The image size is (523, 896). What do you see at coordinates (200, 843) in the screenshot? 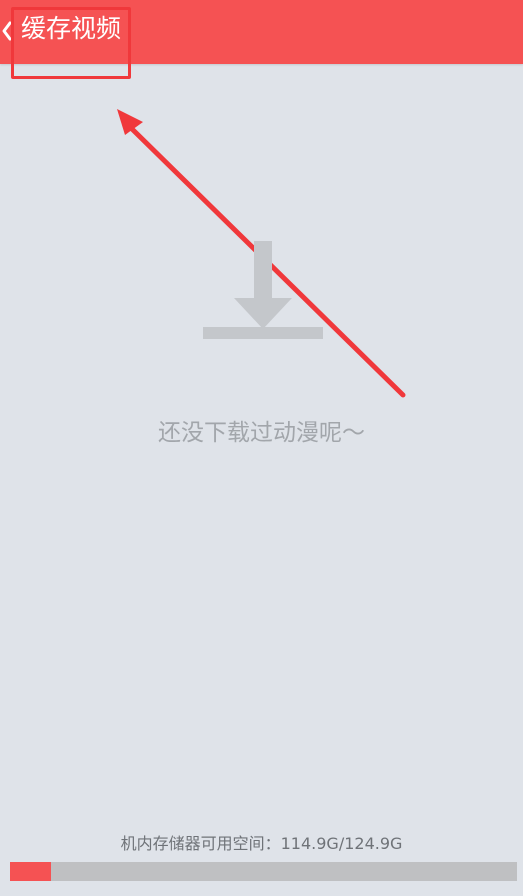
I see `storage-label: 机内存储器可用空间：` at bounding box center [200, 843].